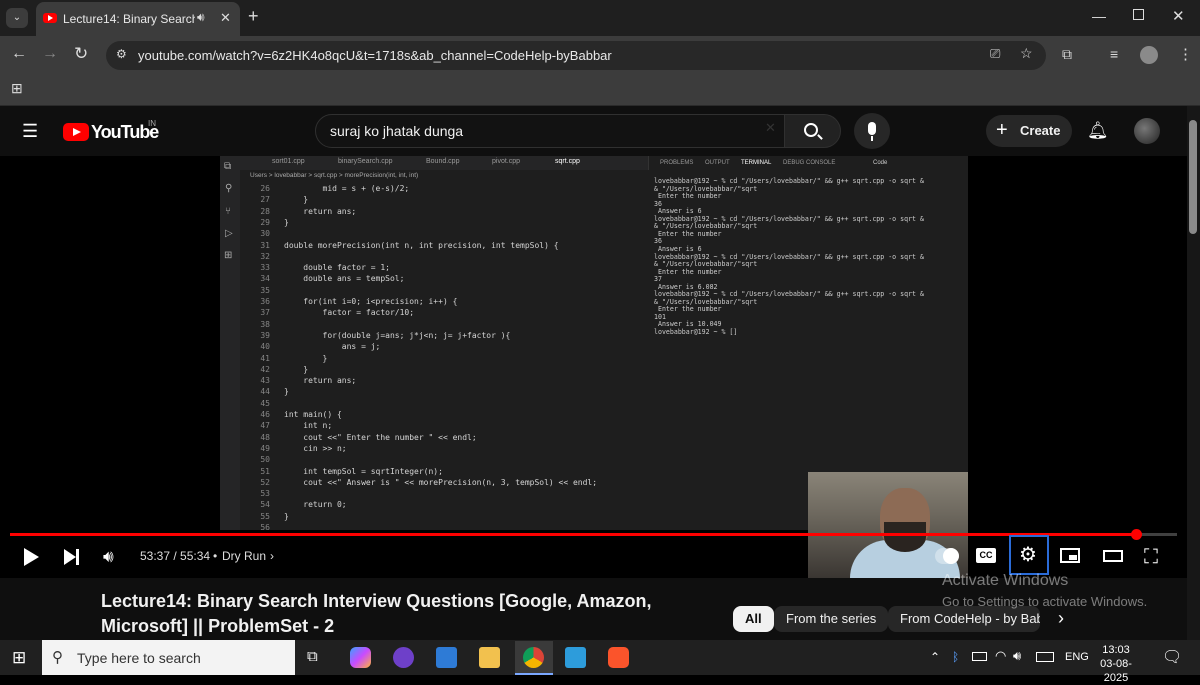 This screenshot has height=685, width=1200. I want to click on taskbar-clock: 13:03 03-08-2025, so click(1116, 664).